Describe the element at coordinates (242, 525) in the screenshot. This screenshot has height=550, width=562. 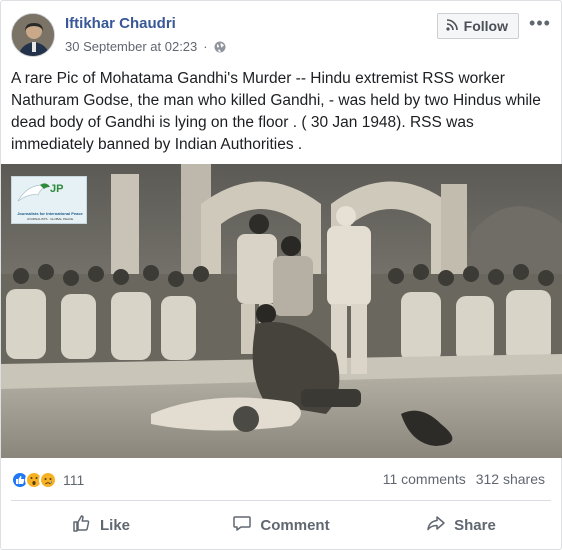
I see `comment-icon` at that location.